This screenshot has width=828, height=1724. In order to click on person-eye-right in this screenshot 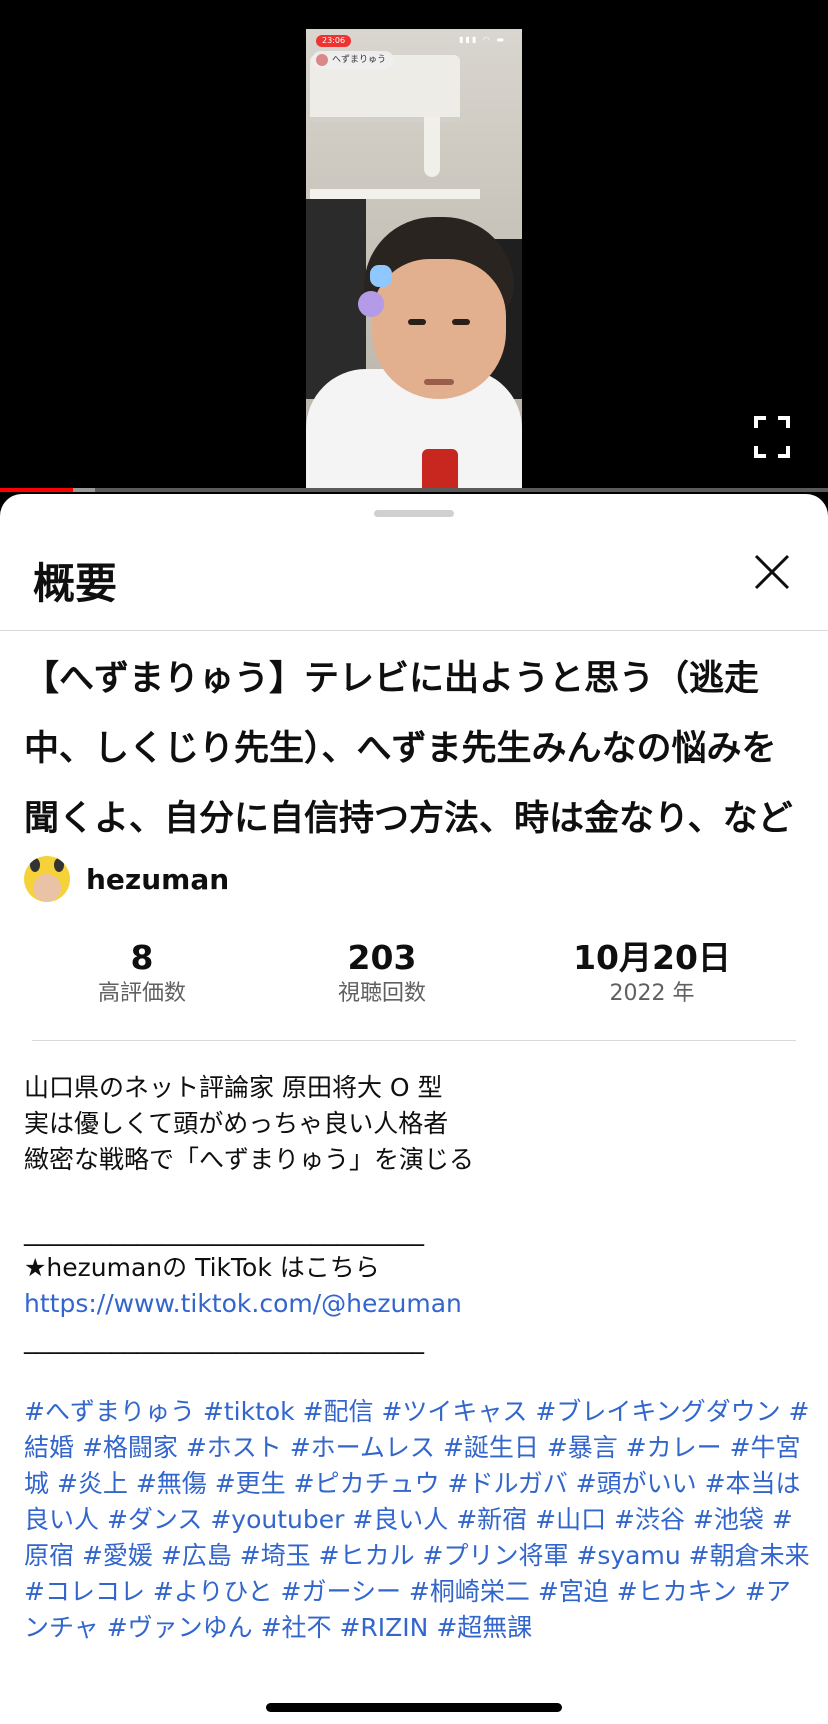, I will do `click(461, 322)`.